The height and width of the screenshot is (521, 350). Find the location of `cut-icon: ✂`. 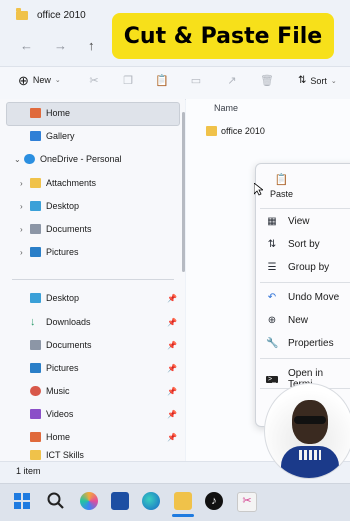

cut-icon: ✂ is located at coordinates (94, 81).